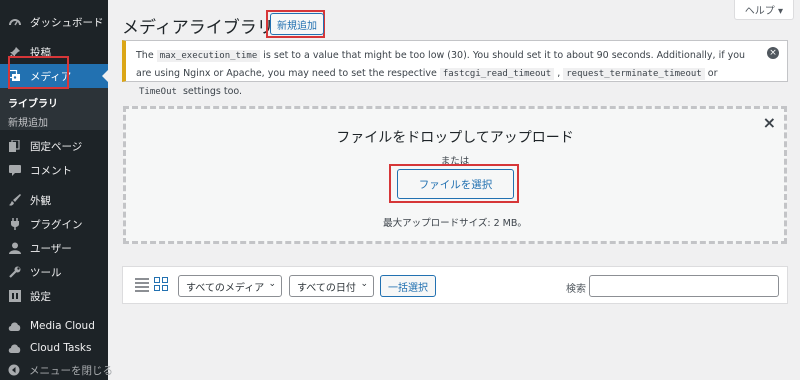  Describe the element at coordinates (54, 200) in the screenshot. I see `menu-item-appearance: 外観` at that location.